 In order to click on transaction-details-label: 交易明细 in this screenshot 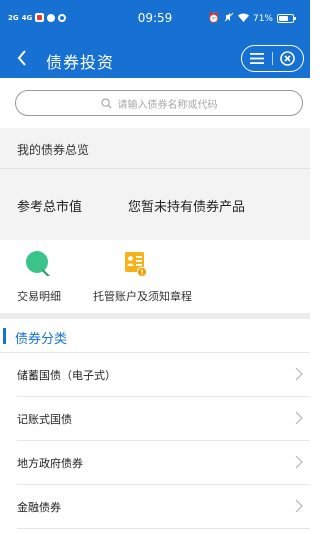, I will do `click(39, 296)`.